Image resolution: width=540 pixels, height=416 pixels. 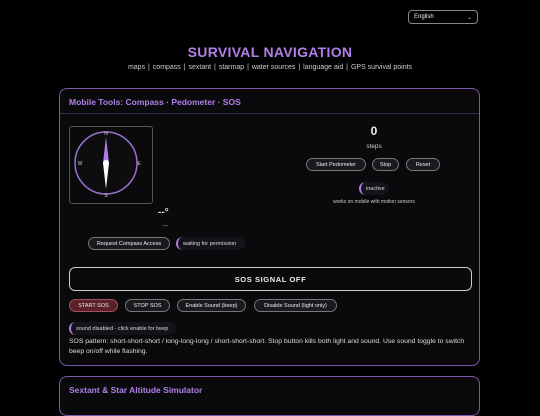 I want to click on nav-link-sextant: sextant, so click(x=200, y=67).